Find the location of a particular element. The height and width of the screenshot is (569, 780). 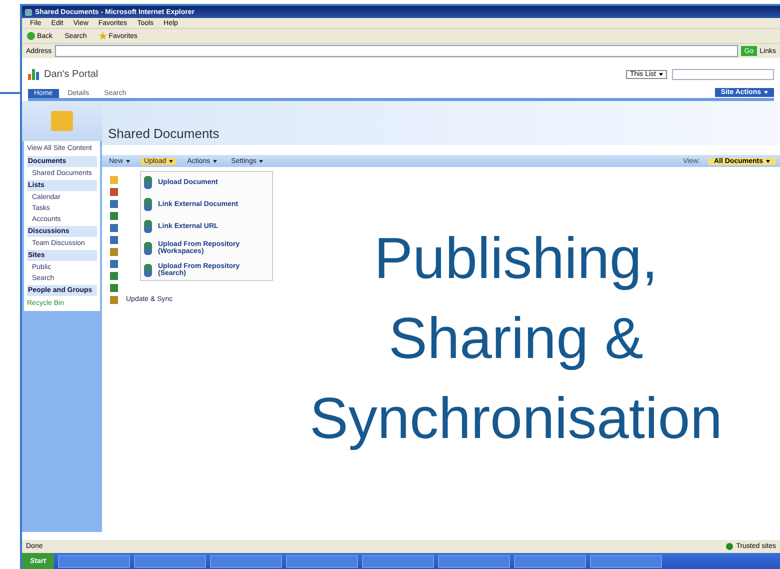

star-icon is located at coordinates (102, 36).